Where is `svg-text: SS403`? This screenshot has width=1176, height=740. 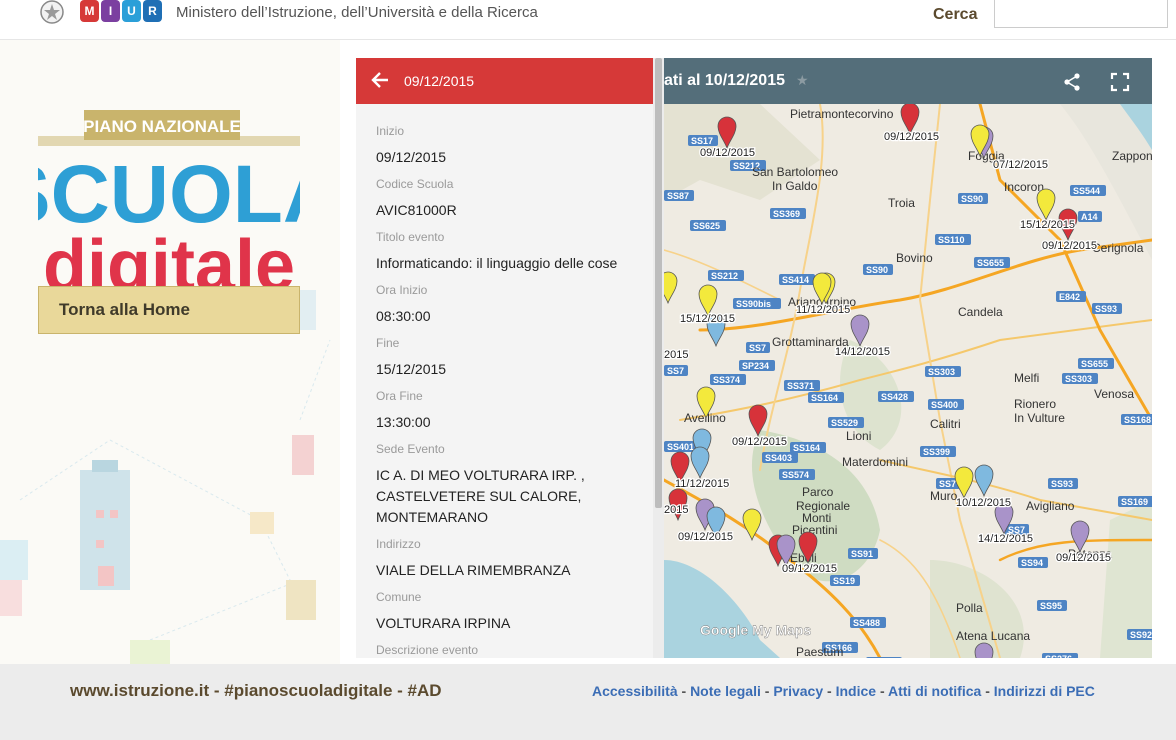
svg-text: SS403 is located at coordinates (778, 458).